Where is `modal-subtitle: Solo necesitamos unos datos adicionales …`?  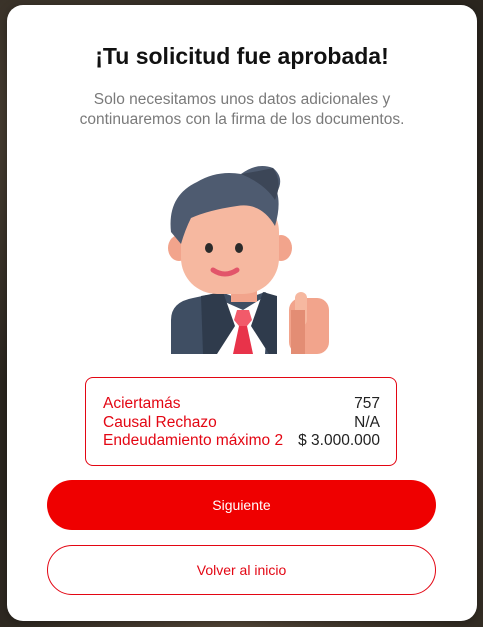 modal-subtitle: Solo necesitamos unos datos adicionales … is located at coordinates (242, 109).